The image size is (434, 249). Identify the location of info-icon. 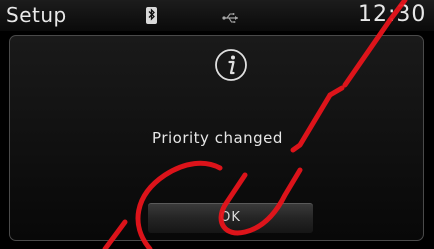
(231, 65).